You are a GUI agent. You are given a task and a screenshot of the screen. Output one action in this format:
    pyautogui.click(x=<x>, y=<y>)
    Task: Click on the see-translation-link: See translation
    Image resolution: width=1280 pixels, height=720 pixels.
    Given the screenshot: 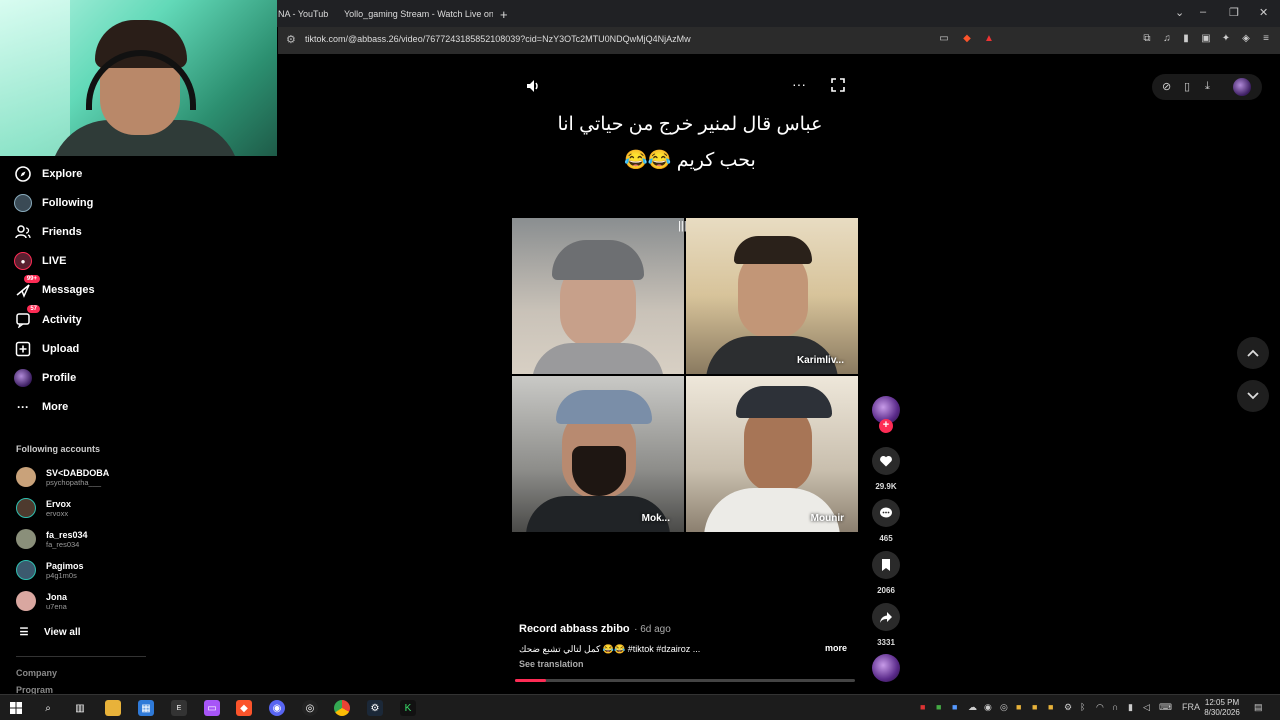 What is the action you would take?
    pyautogui.click(x=689, y=664)
    